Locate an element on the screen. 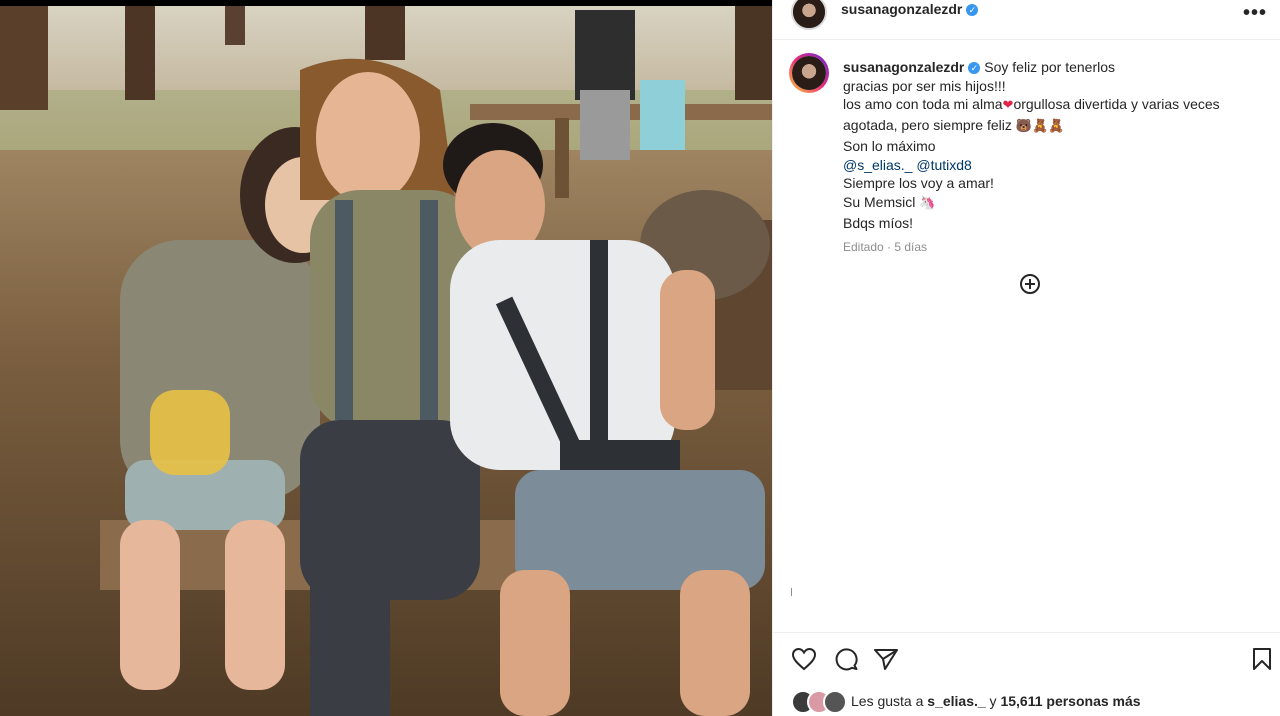 This screenshot has height=716, width=1280. likes-prefix: Les gusta a is located at coordinates (889, 701).